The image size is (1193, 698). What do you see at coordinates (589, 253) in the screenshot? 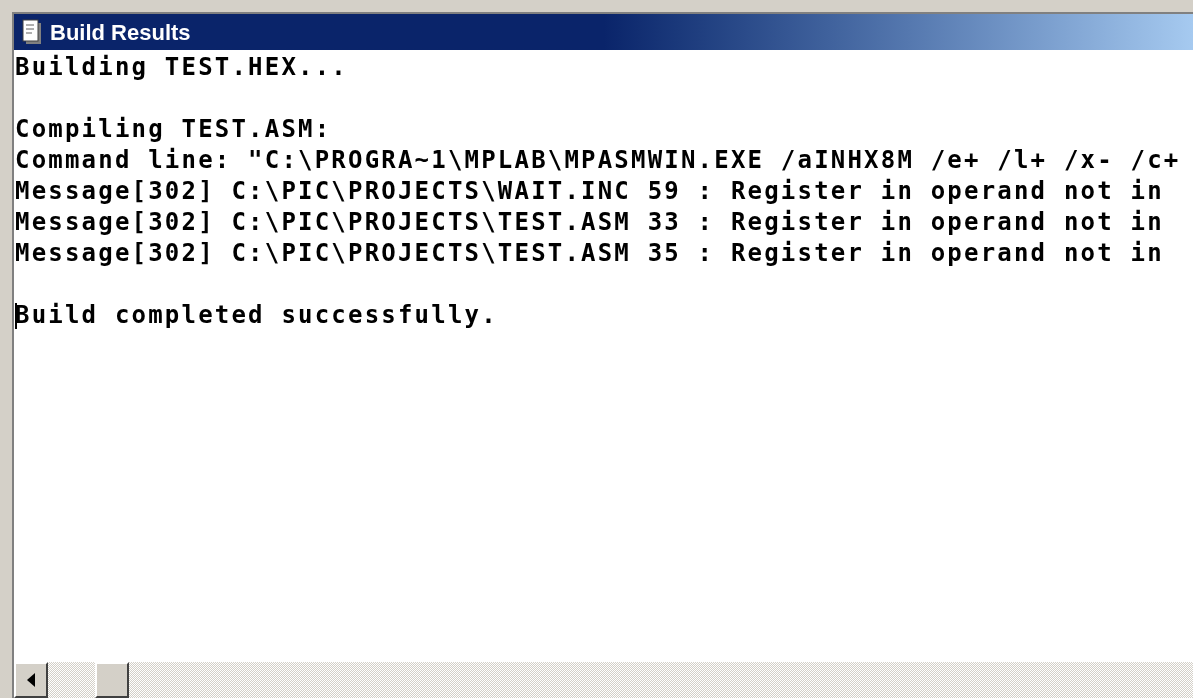
I see `output-line: Message[302] C:\PIC\PROJECTS\TEST.ASM 35 : Register in operand not in` at bounding box center [589, 253].